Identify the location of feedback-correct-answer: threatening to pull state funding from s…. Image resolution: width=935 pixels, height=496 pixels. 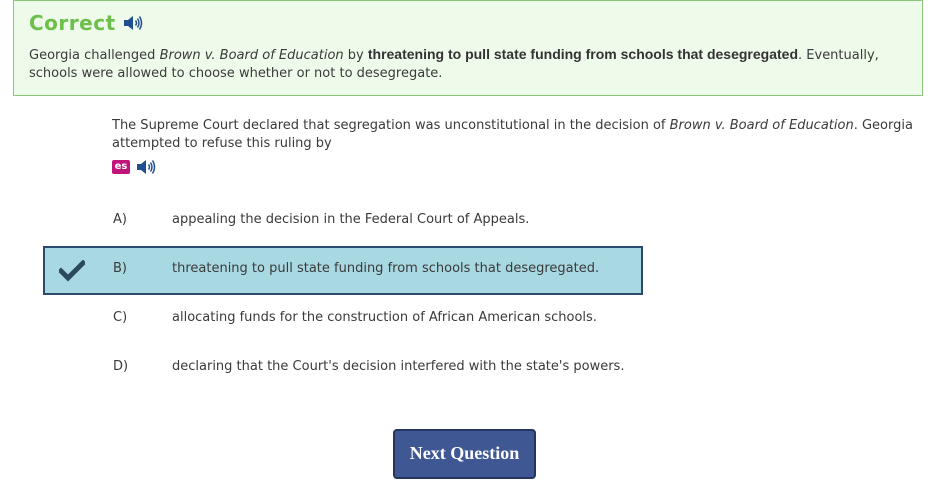
(583, 54).